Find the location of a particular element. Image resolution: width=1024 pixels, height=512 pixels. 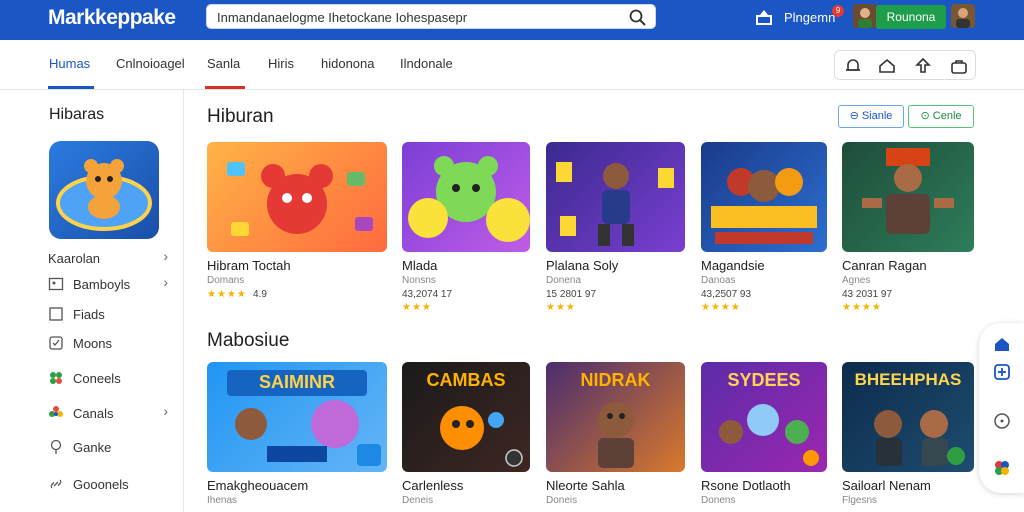

game-banner-text: BHEEHPHAS is located at coordinates (908, 379).